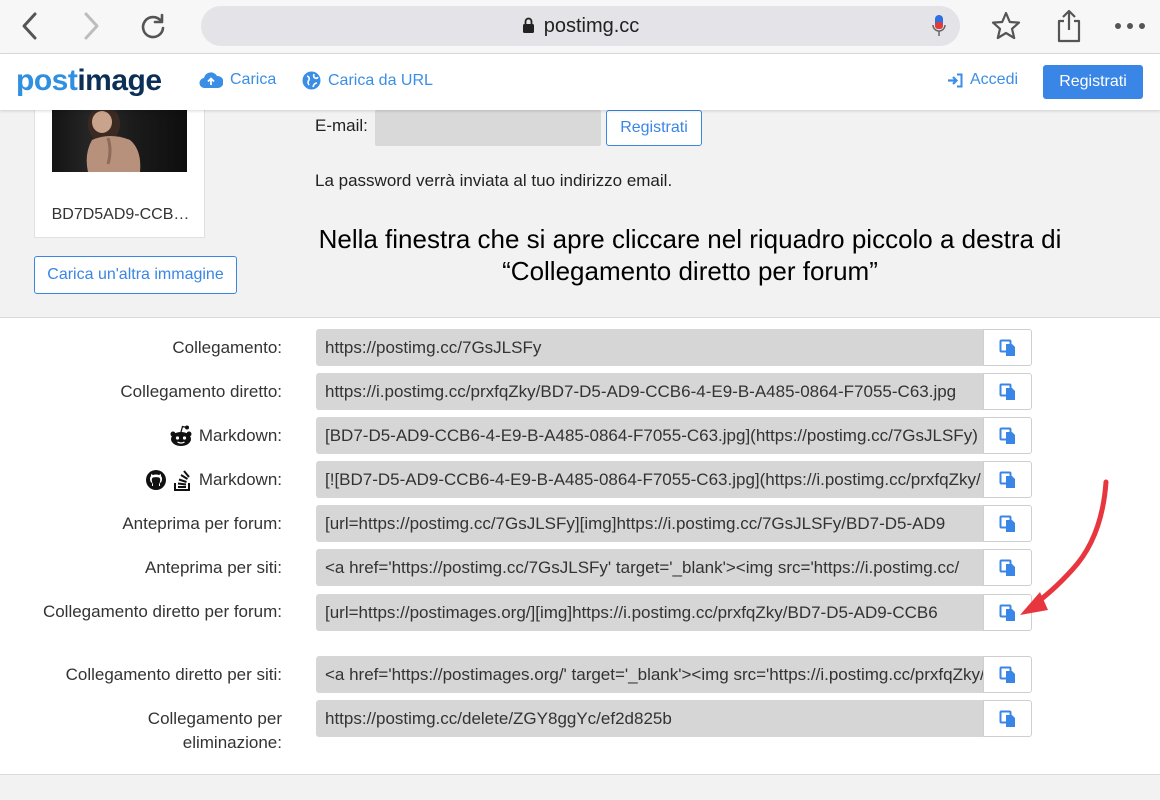  What do you see at coordinates (225, 436) in the screenshot?
I see `link-label-markdown-reddit: Markdown:` at bounding box center [225, 436].